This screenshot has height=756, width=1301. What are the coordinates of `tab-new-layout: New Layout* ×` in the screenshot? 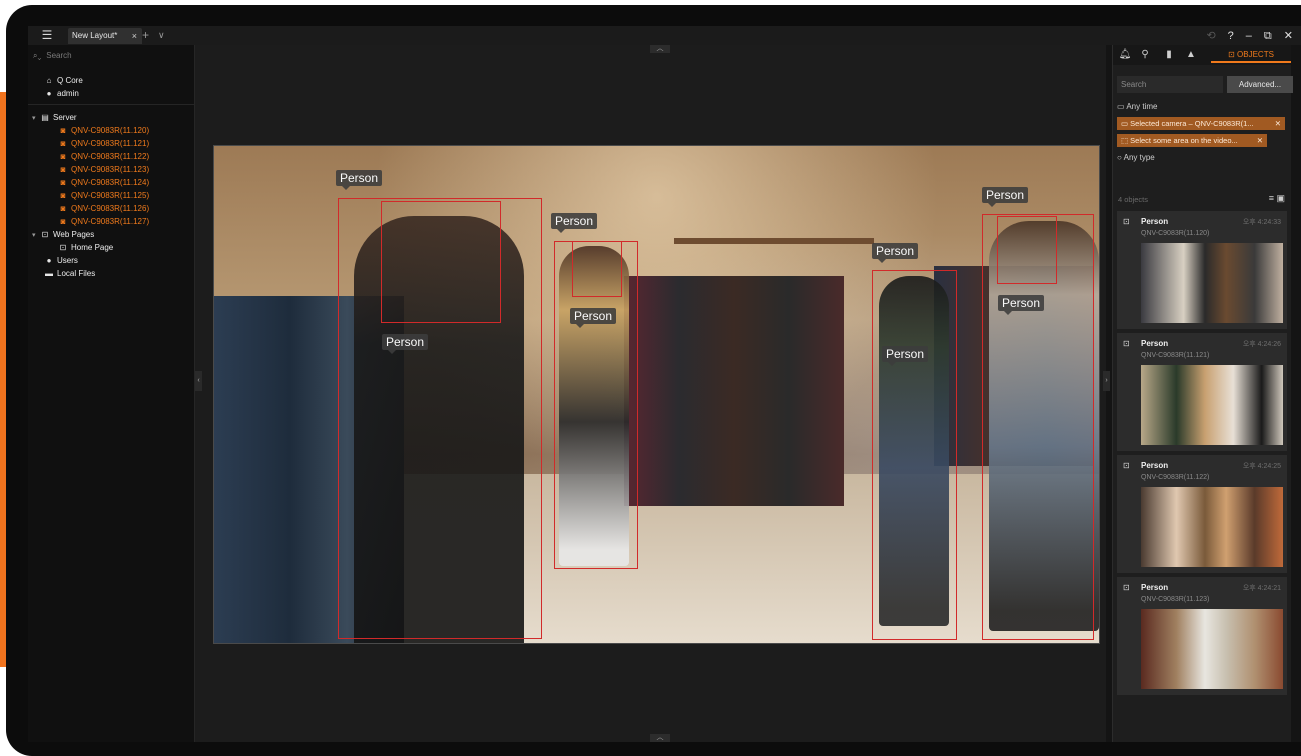 It's located at (105, 36).